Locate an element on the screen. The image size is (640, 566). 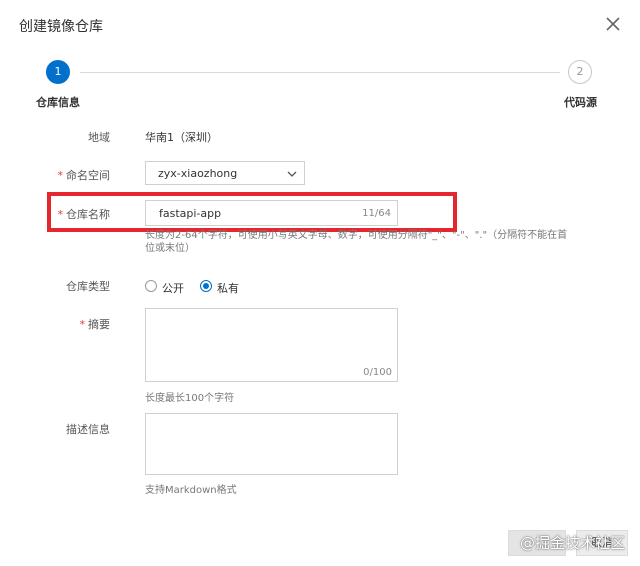
repo-name-label: * 仓库名称 is located at coordinates (84, 214).